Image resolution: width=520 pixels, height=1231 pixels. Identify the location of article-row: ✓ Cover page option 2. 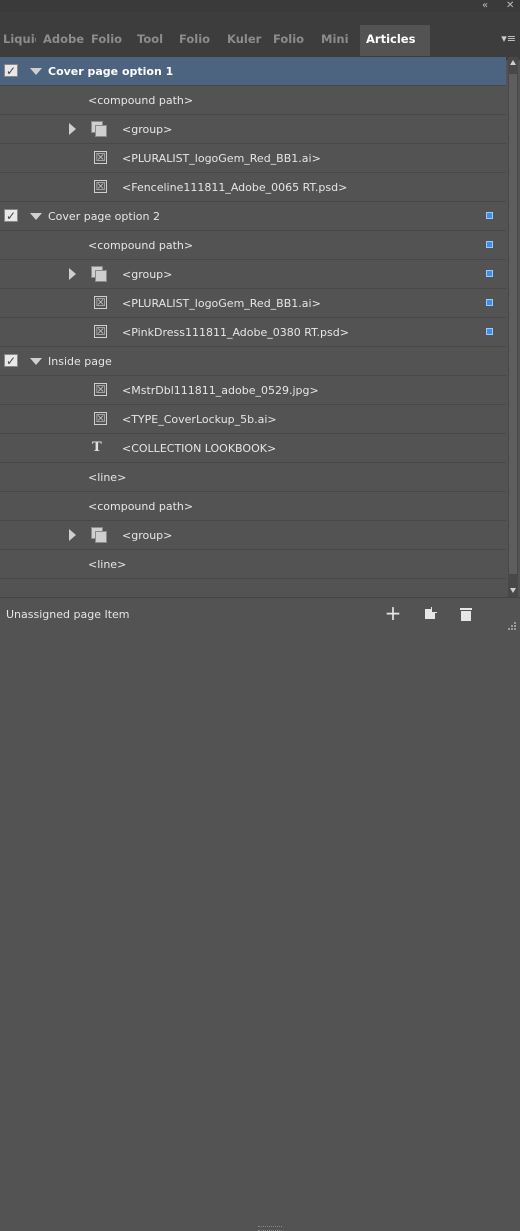
(253, 216).